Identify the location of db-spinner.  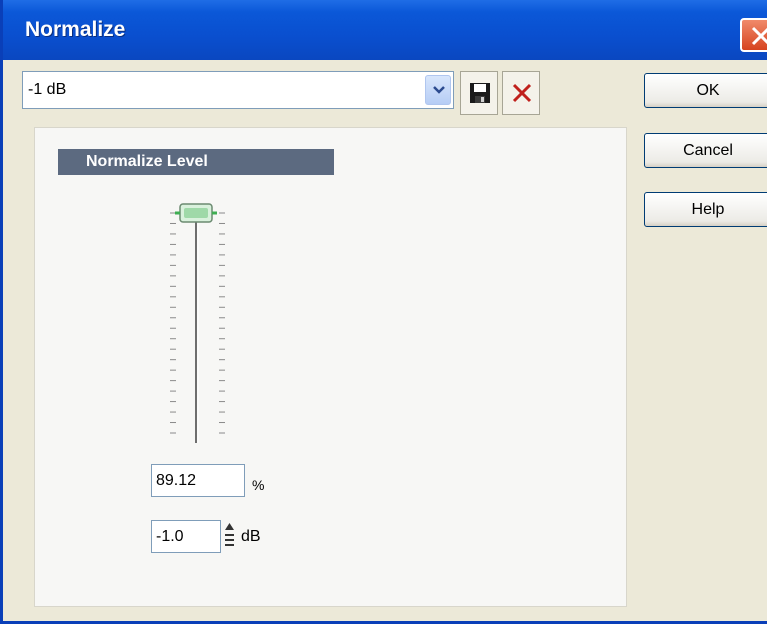
(229, 536).